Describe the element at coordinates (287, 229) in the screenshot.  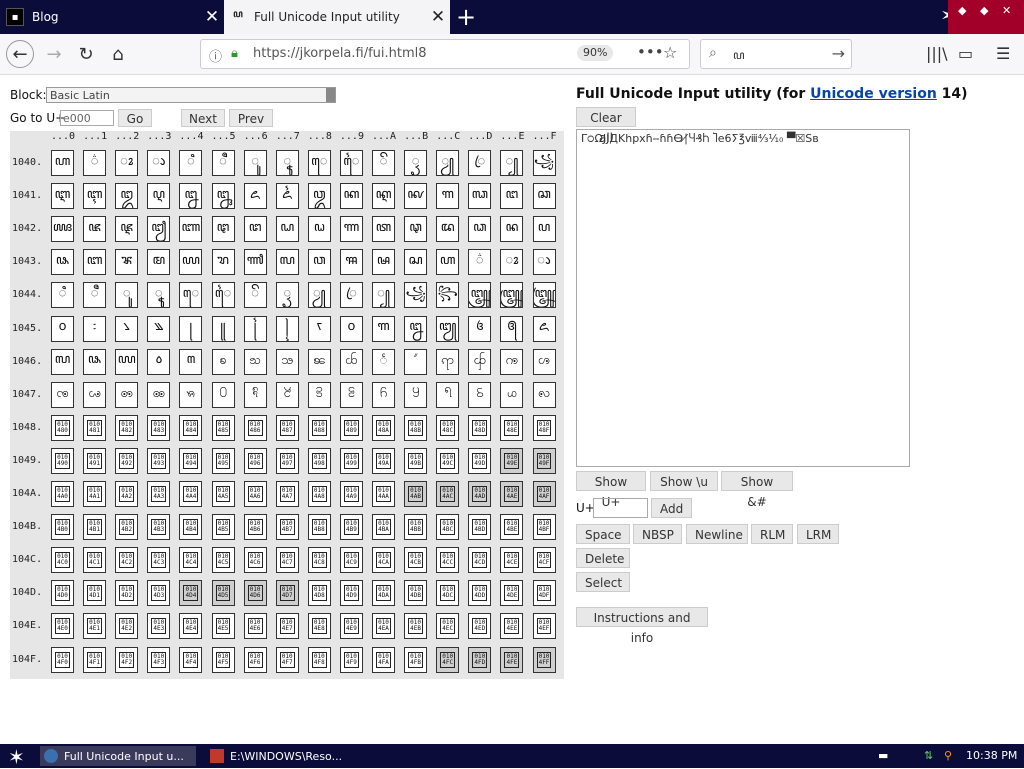
I see `char-cell: ꦝ` at that location.